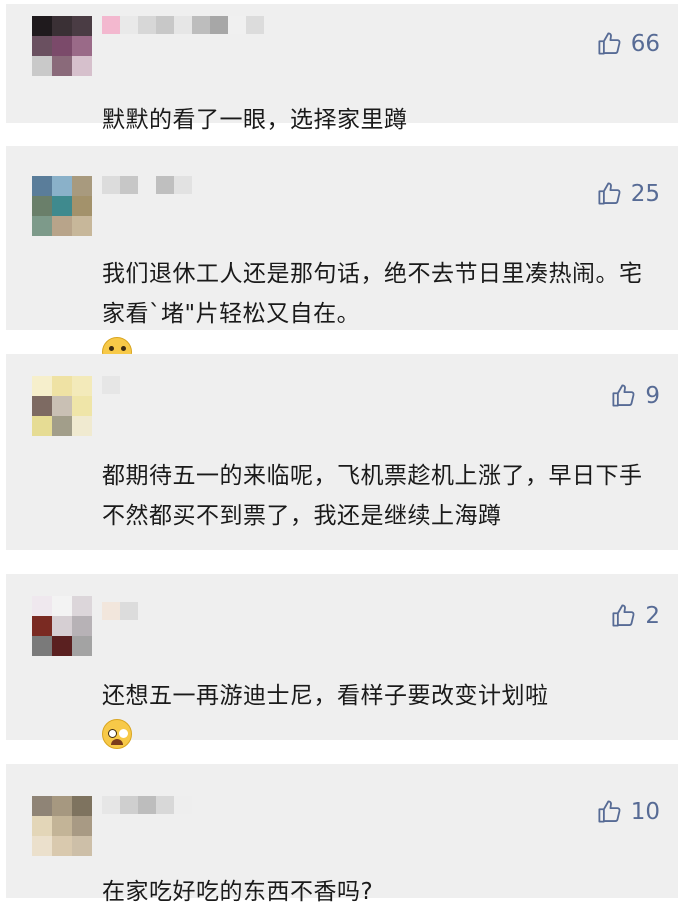  I want to click on comment-text: 我们退休工人还是那句话，绝不去节日里凑热闹。宅家看`堵"片轻松又自在。, so click(378, 294).